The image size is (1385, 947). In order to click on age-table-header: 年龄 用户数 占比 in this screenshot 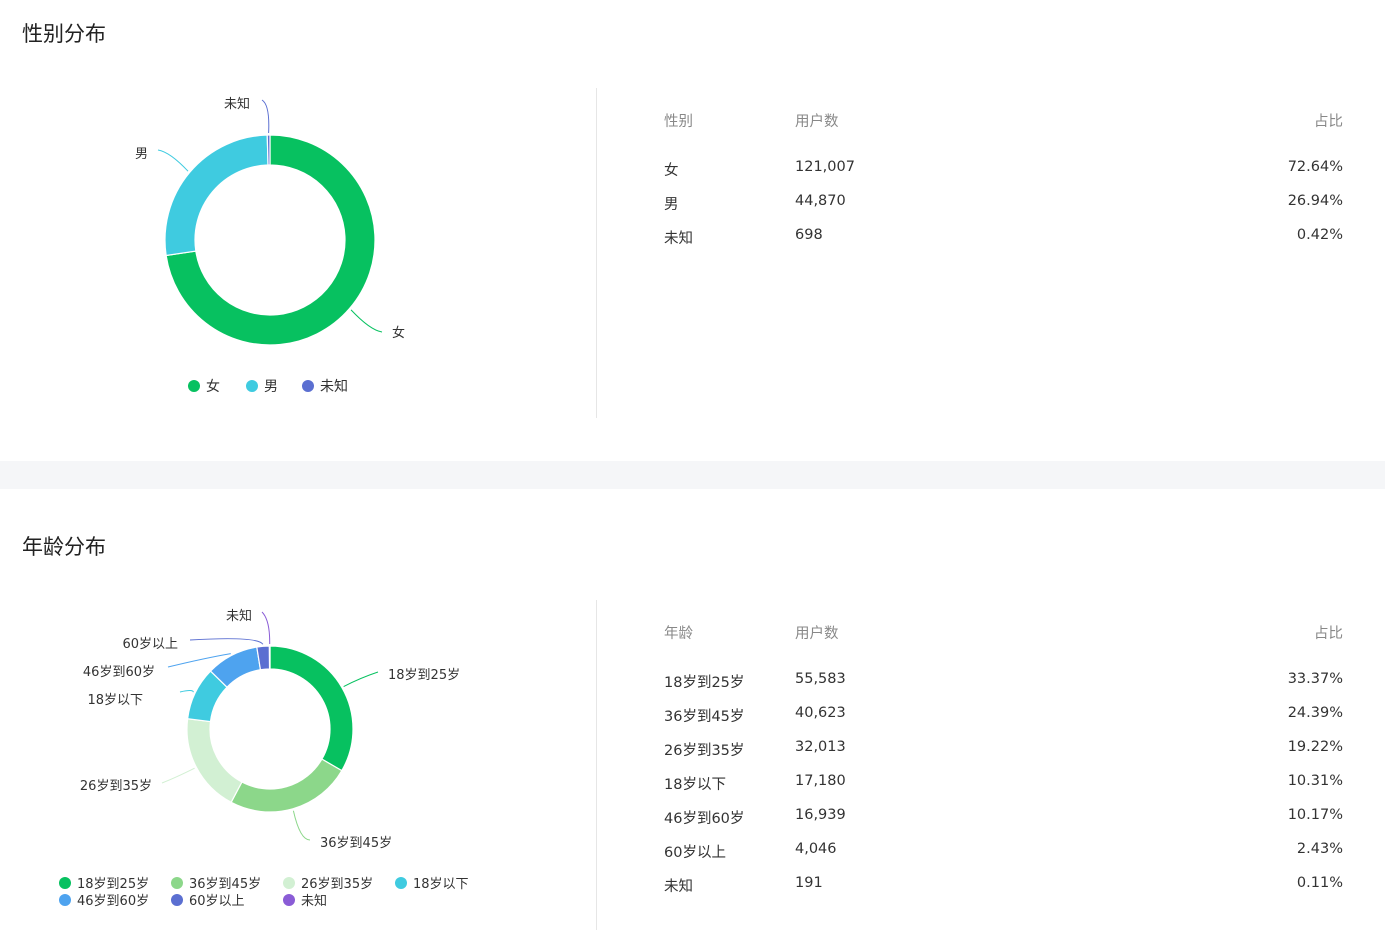, I will do `click(1003, 632)`.